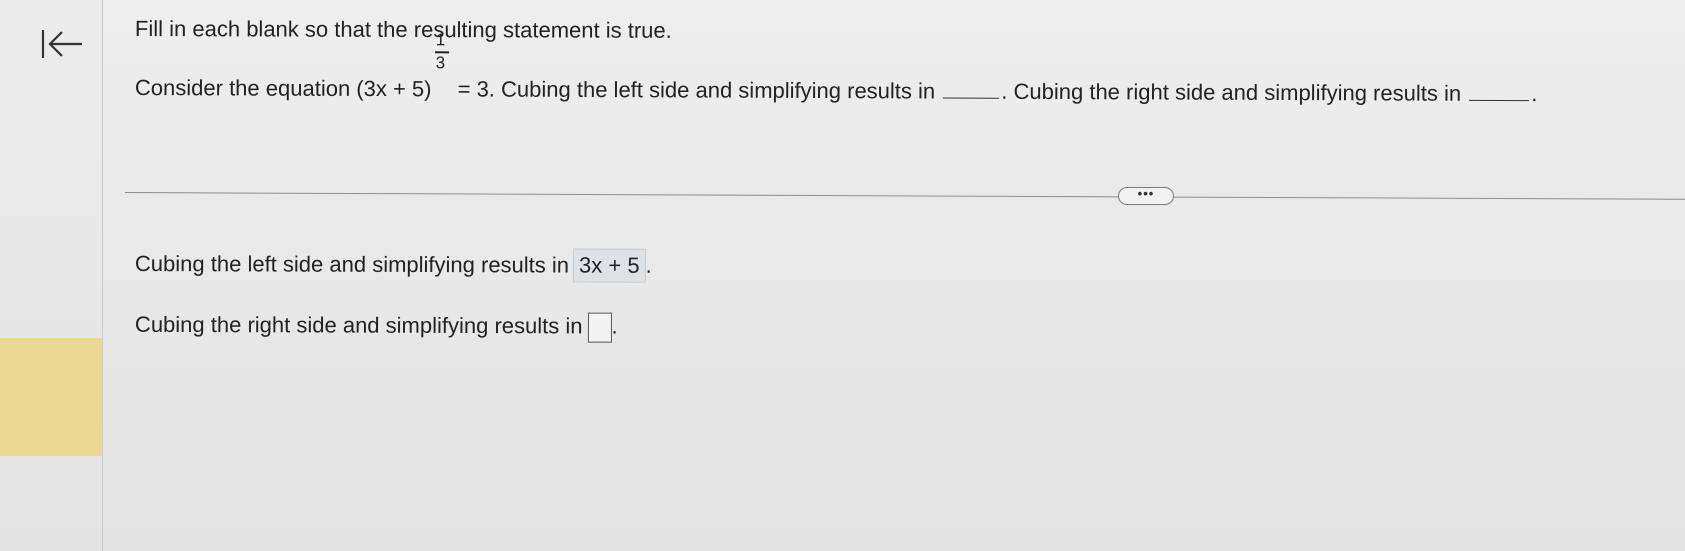 This screenshot has height=551, width=1685. Describe the element at coordinates (440, 40) in the screenshot. I see `exponent-numerator: 1` at that location.